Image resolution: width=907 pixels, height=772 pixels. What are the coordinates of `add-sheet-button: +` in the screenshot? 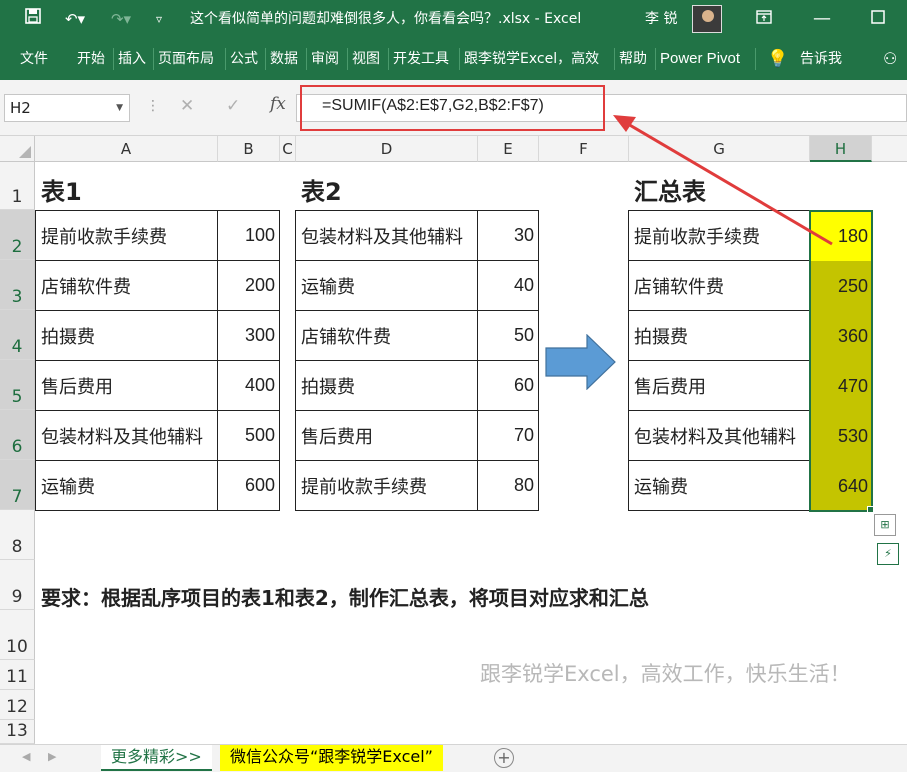 It's located at (504, 758).